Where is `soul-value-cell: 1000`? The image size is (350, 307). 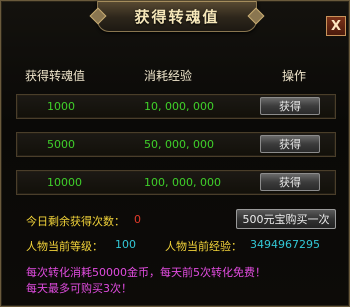
soul-value-cell: 1000 is located at coordinates (61, 106).